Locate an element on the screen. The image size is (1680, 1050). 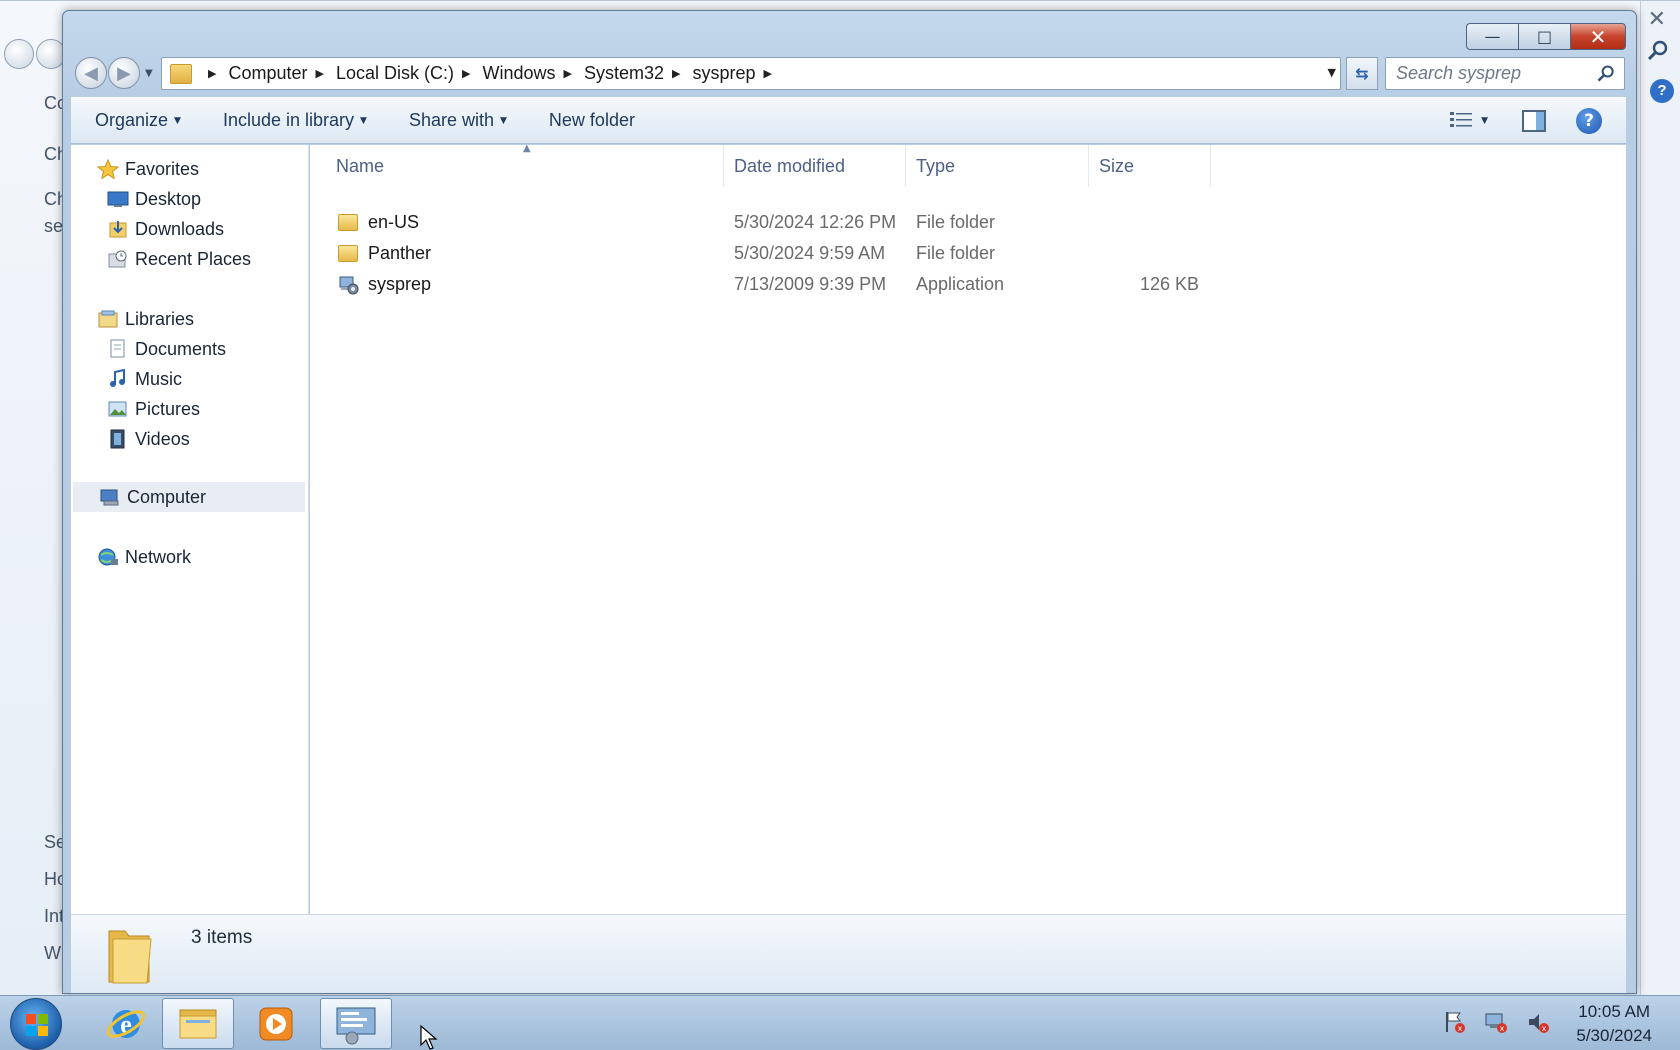
file-size: 126 KB is located at coordinates (1169, 284).